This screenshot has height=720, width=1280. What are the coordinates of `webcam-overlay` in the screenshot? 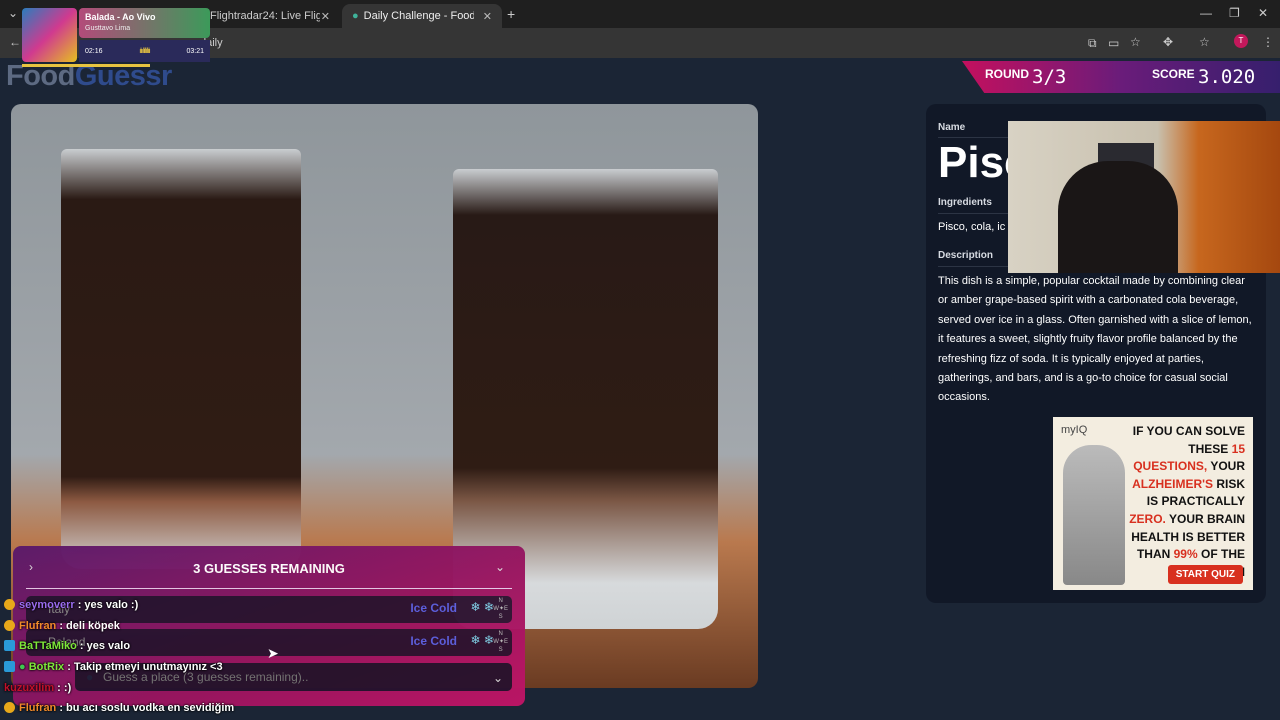 It's located at (1144, 197).